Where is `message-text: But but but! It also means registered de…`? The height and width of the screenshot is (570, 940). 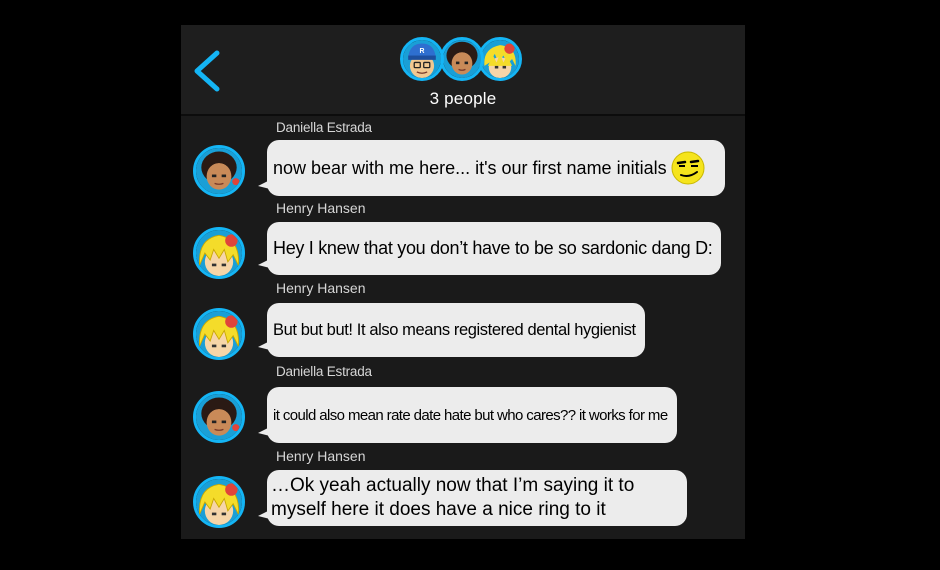
message-text: But but but! It also means registered de… is located at coordinates (454, 329).